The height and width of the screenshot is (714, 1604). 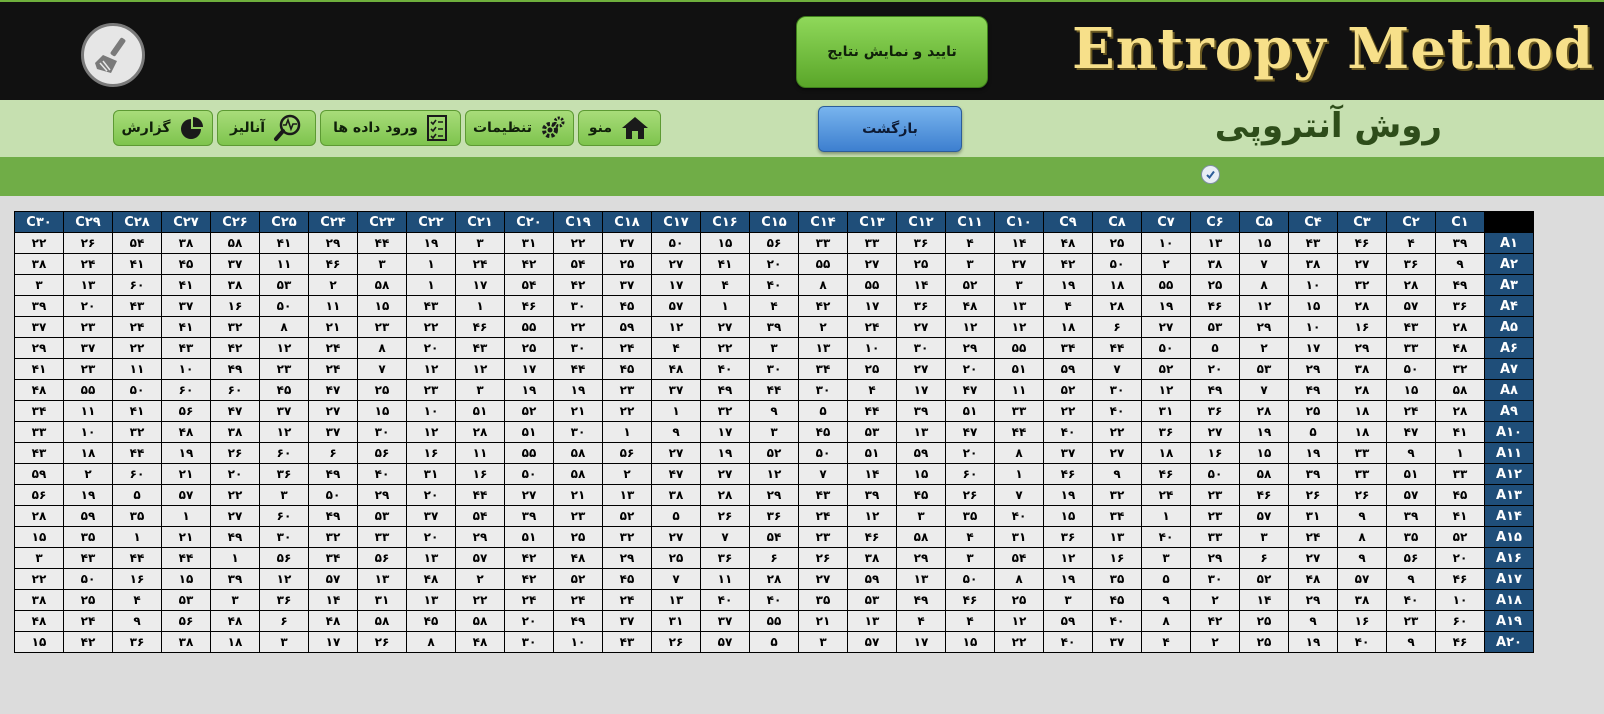 I want to click on table-cell: ۲۶, so click(x=235, y=453).